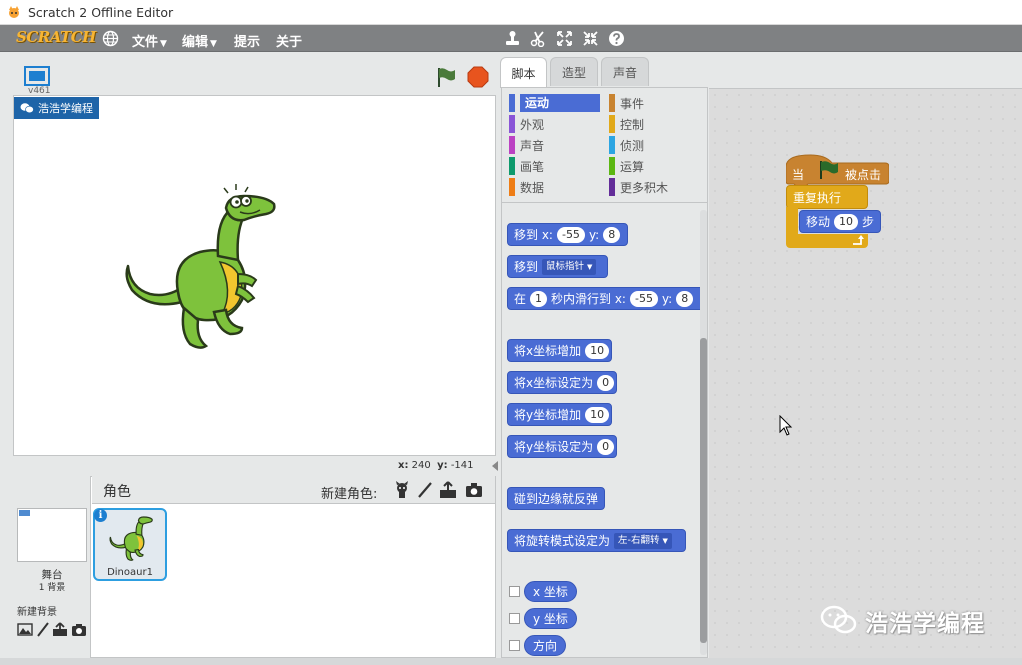 Image resolution: width=1022 pixels, height=665 pixels. Describe the element at coordinates (293, 490) in the screenshot. I see `sprites-header` at that location.